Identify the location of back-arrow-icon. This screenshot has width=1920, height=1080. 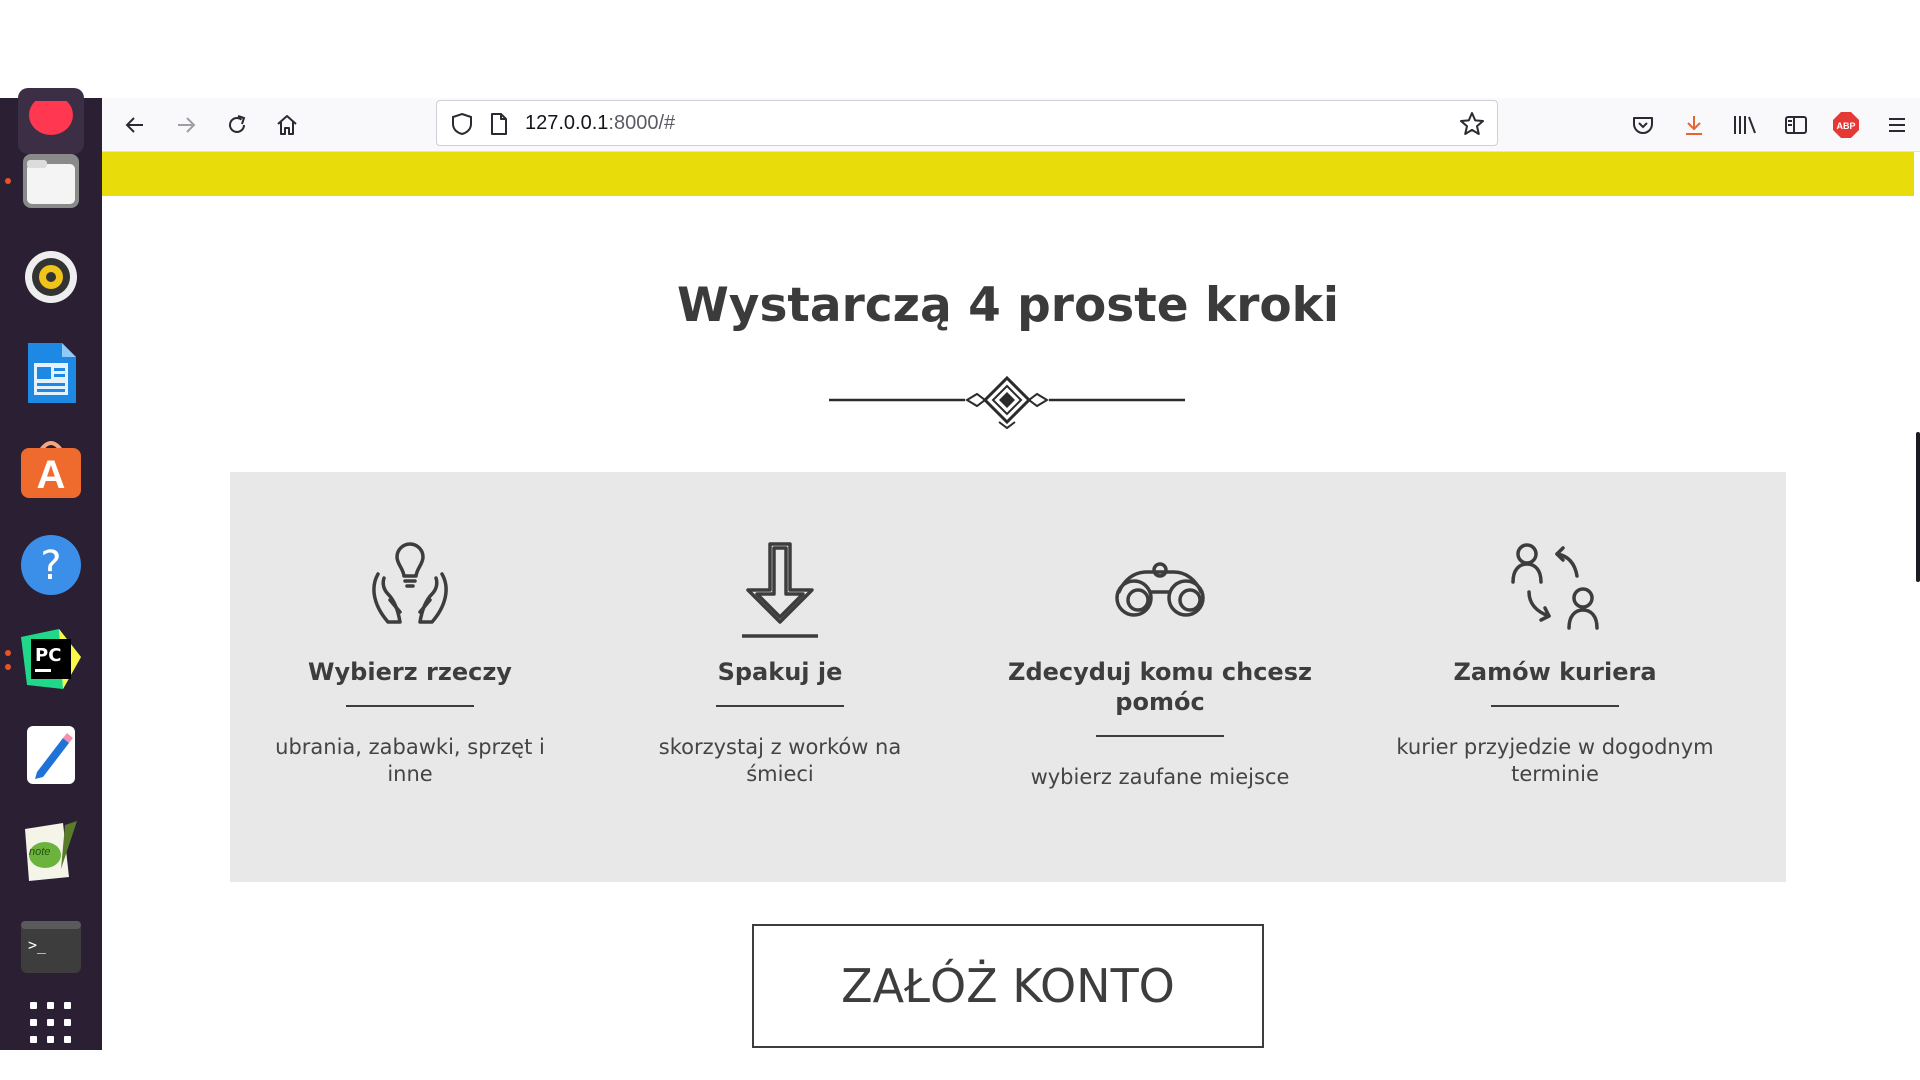
(134, 125).